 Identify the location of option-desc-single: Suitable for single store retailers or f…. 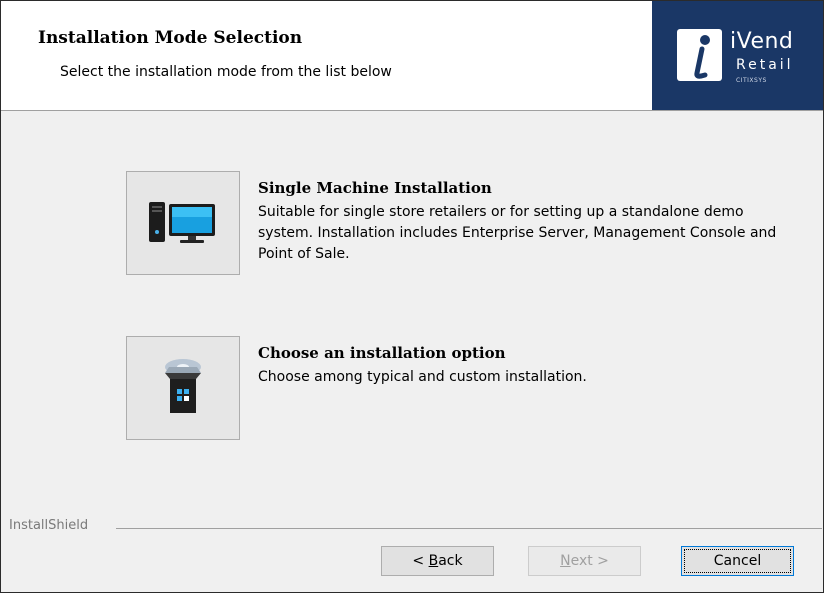
(517, 233).